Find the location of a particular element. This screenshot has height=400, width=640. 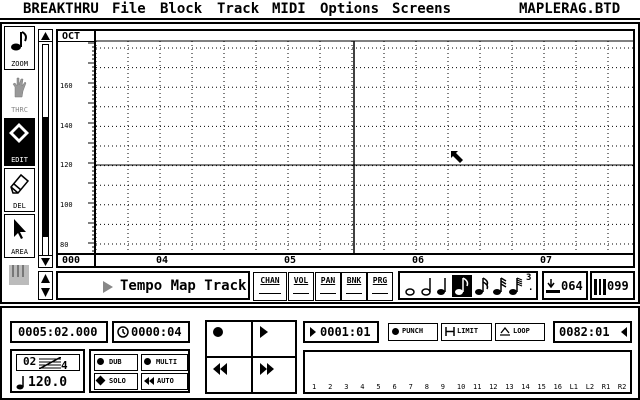

menu-options: Options is located at coordinates (349, 9).